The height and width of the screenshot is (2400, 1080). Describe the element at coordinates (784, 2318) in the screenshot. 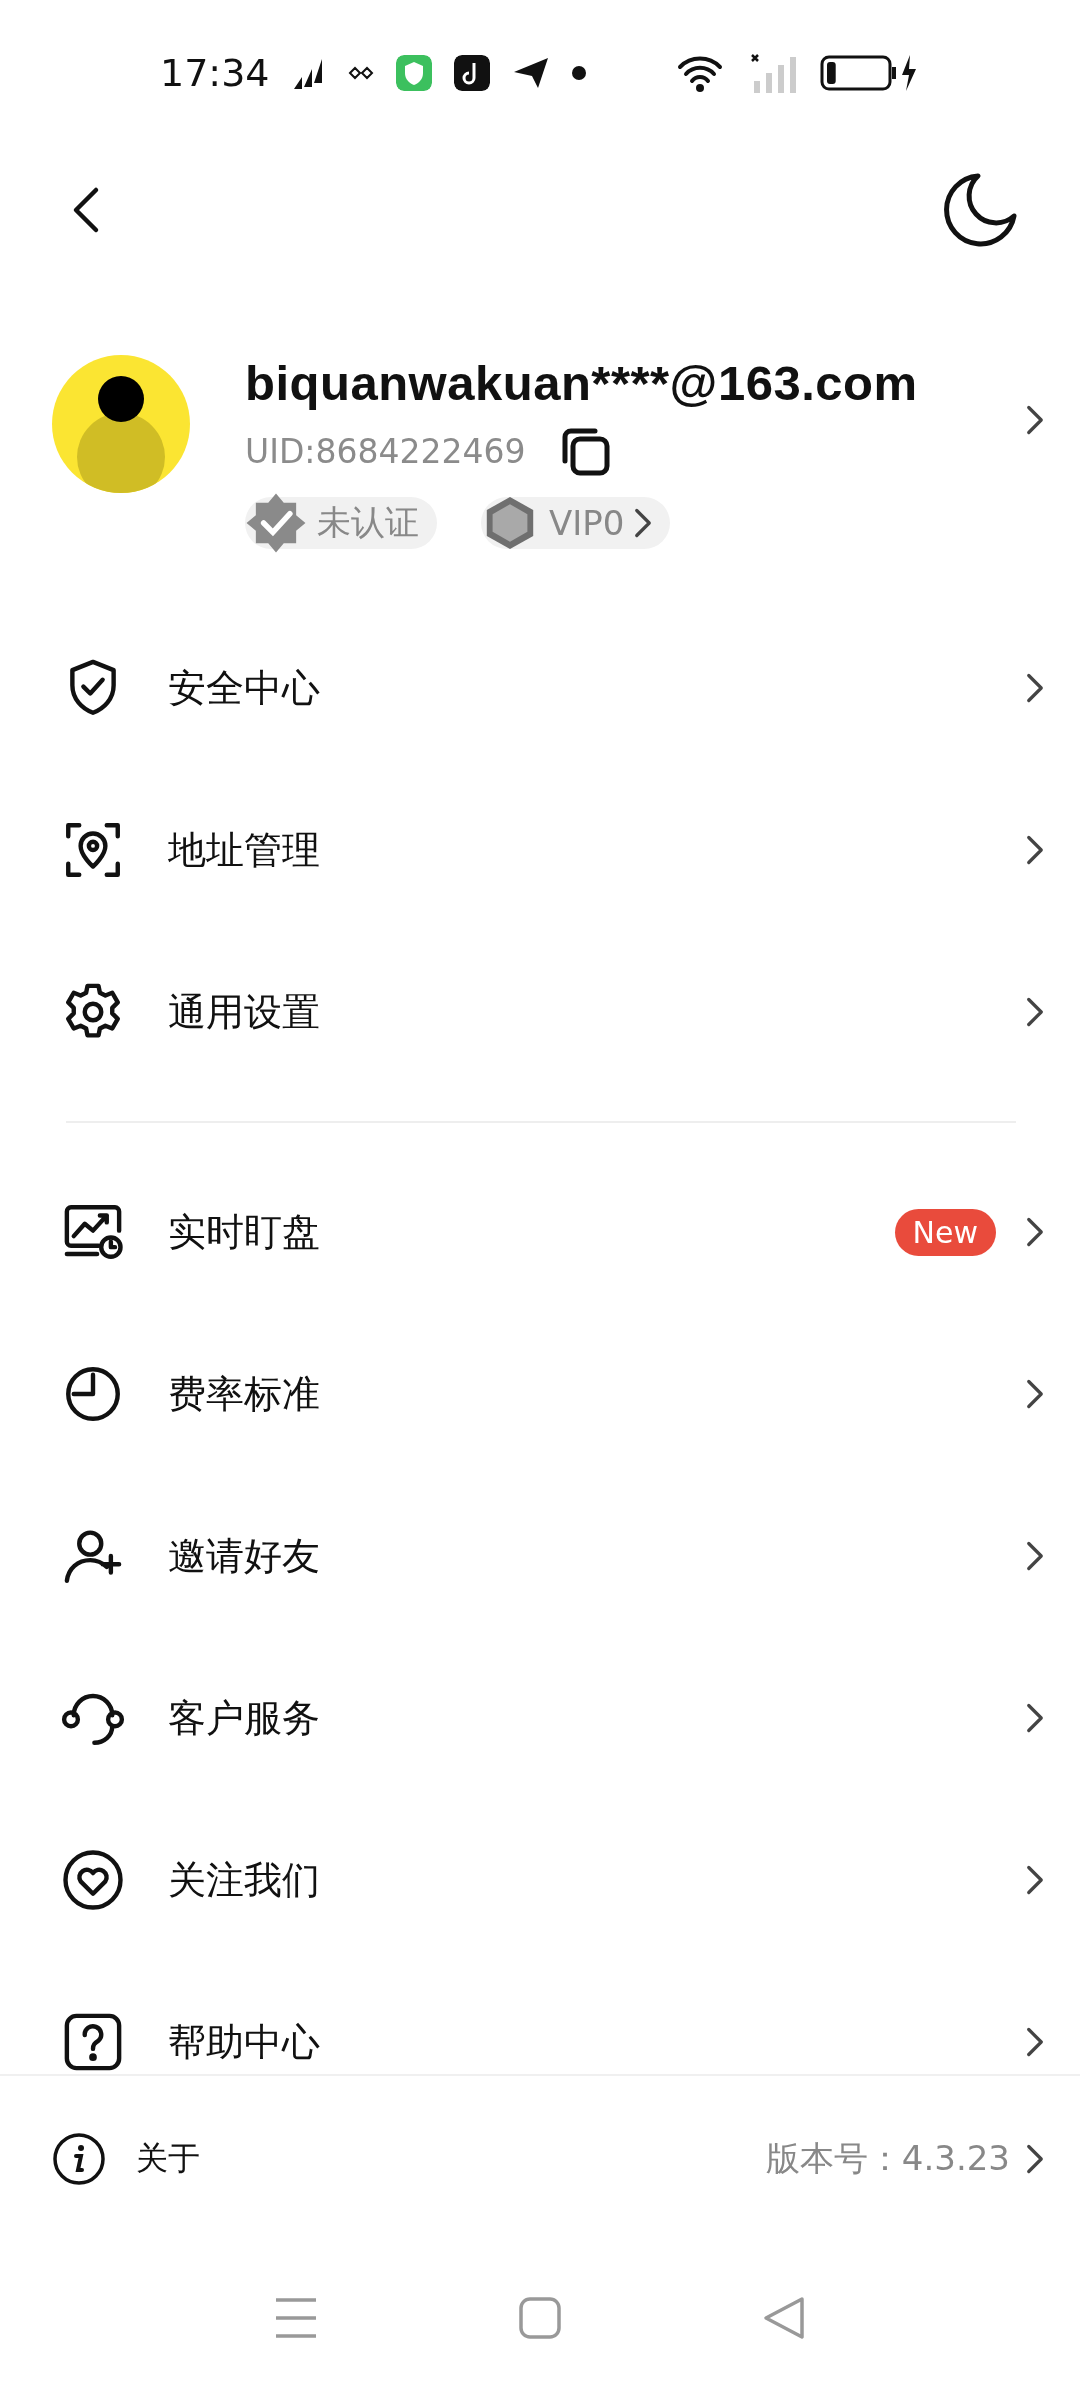

I see `back-nav-icon` at that location.